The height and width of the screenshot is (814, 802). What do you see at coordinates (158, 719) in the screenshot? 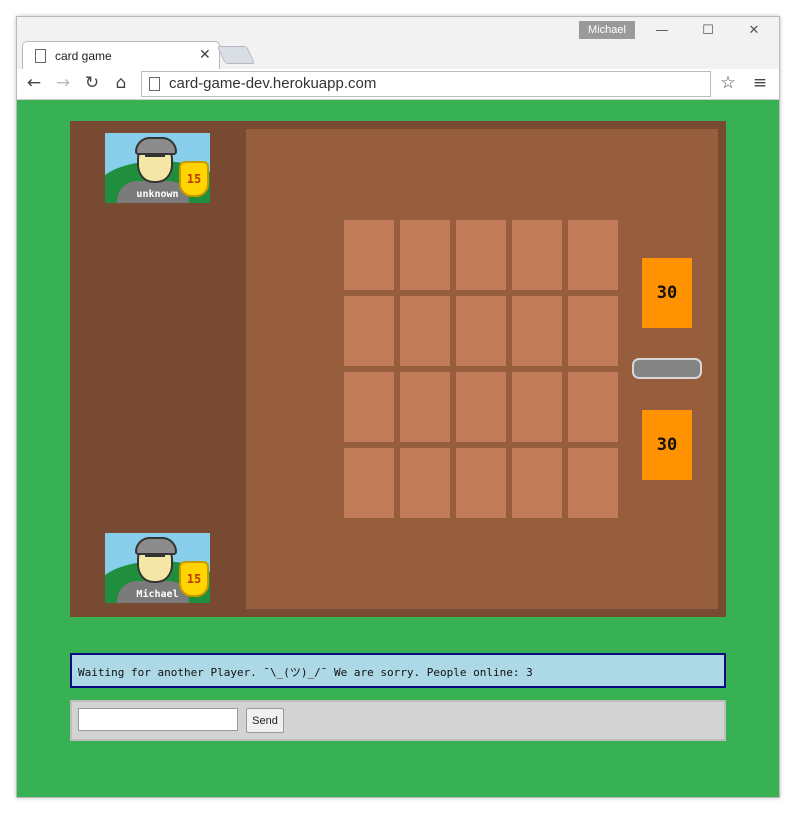
I see `chat-input` at bounding box center [158, 719].